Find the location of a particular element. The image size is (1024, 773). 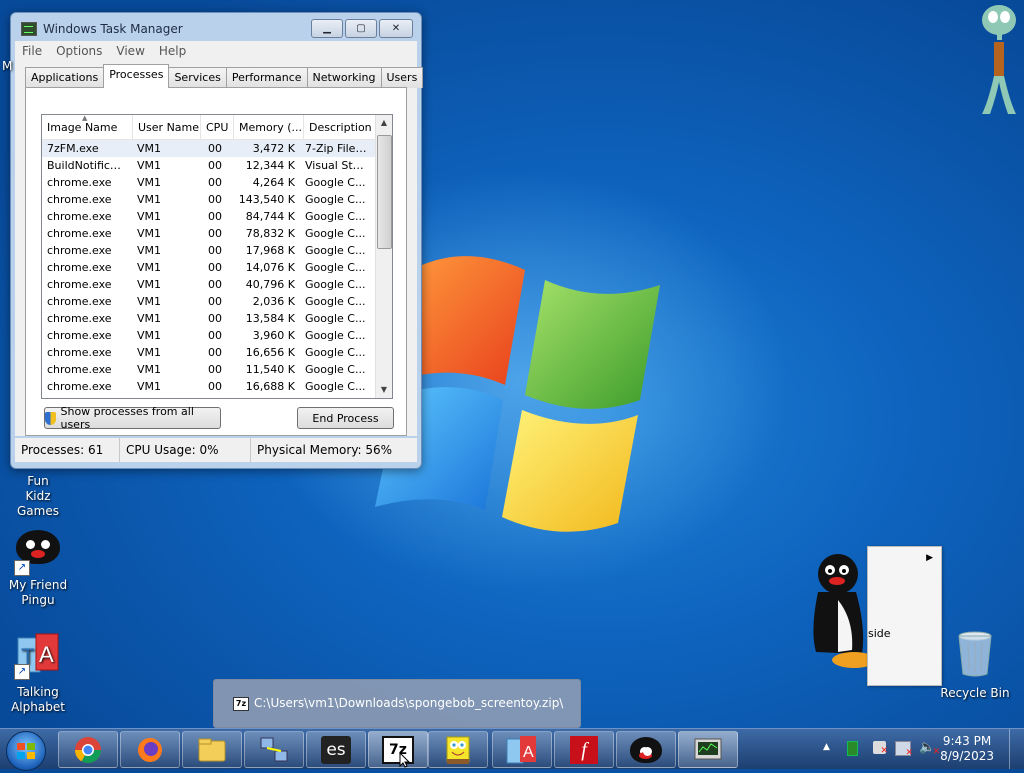

taskbar-flash: f is located at coordinates (584, 749).